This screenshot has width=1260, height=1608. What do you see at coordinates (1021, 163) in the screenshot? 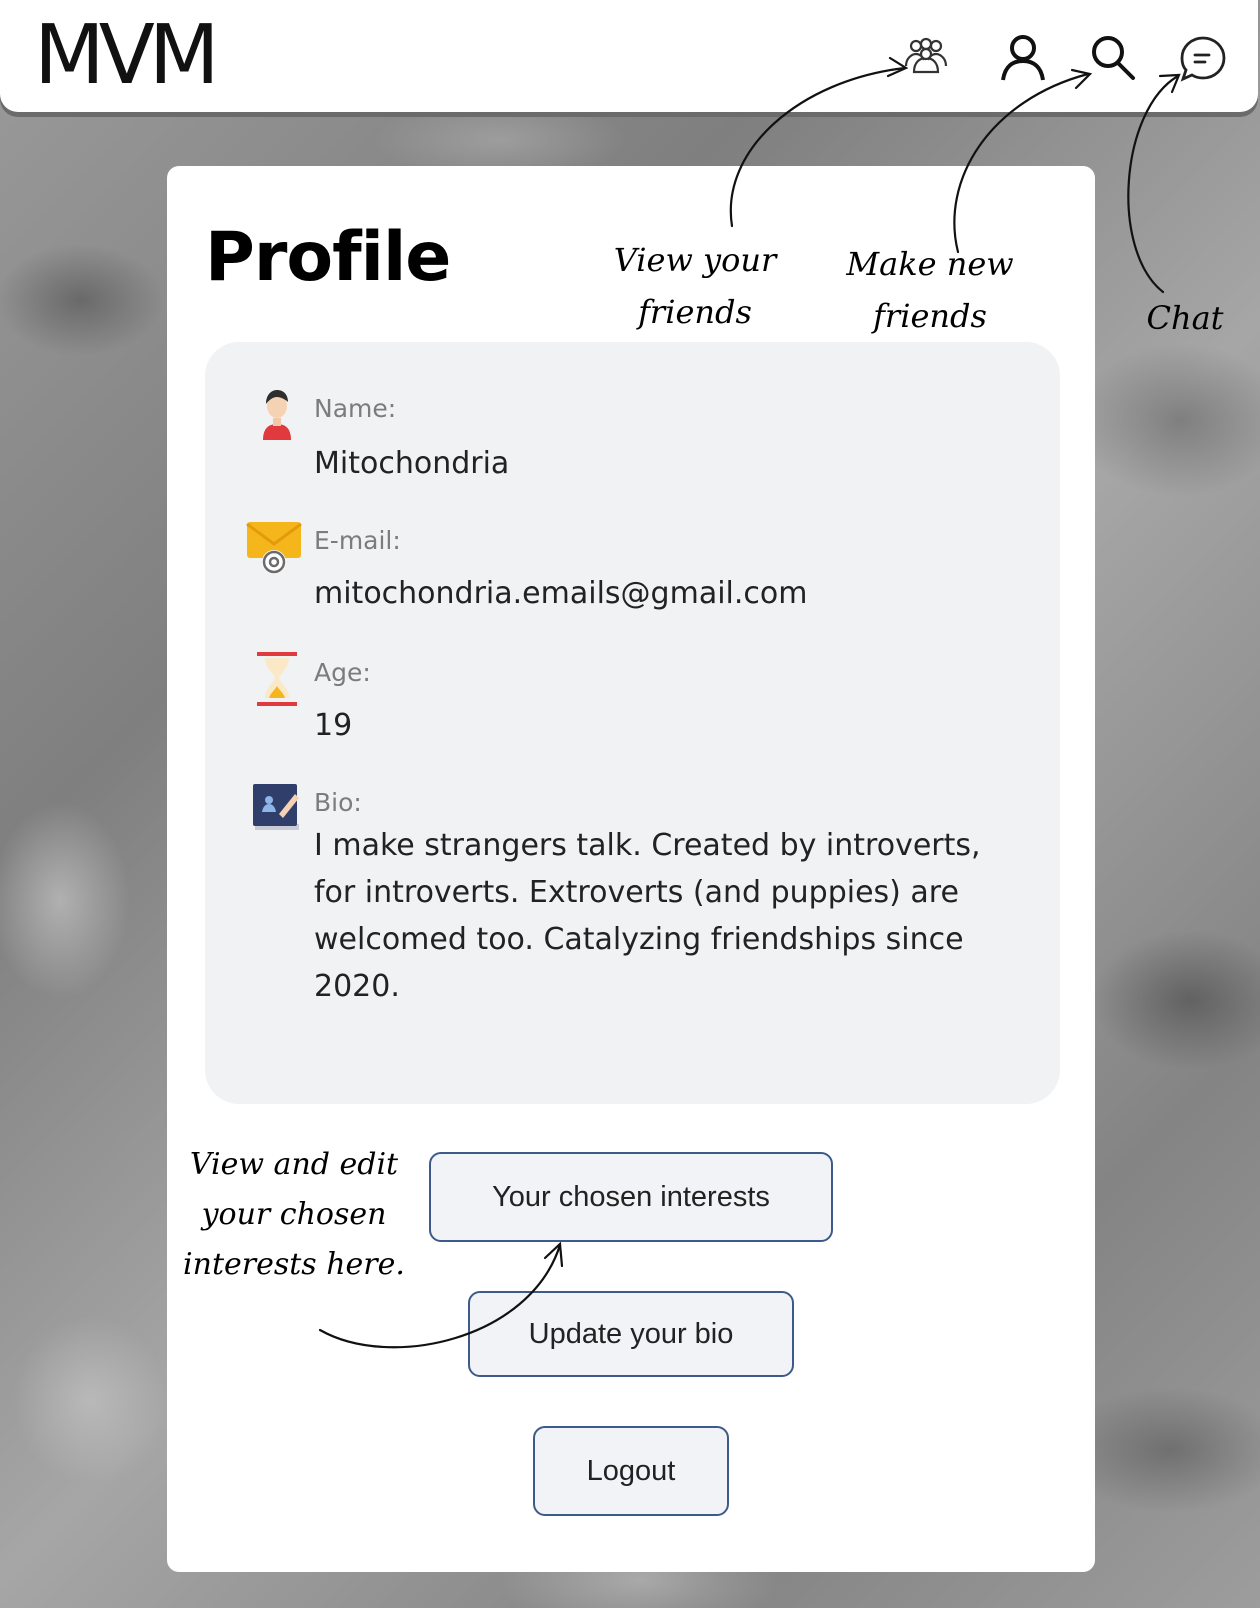
I see `make-friends-arrow` at bounding box center [1021, 163].